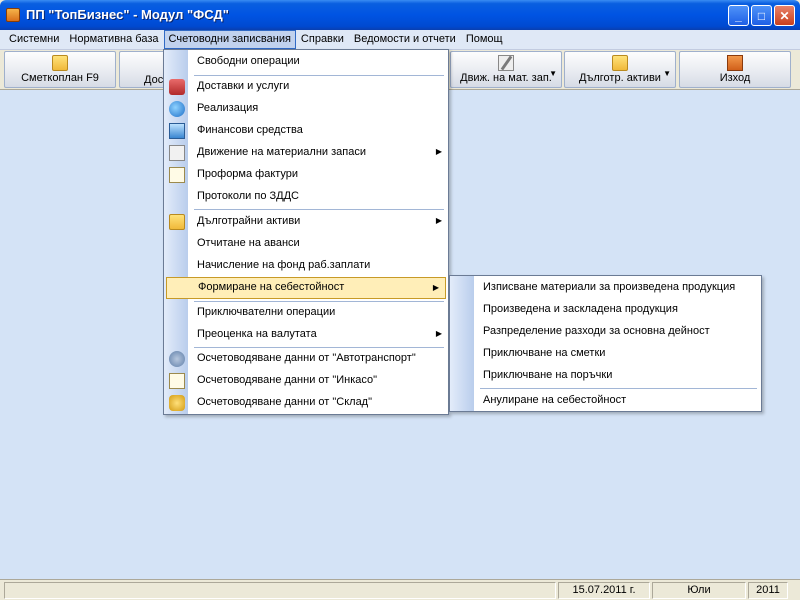  I want to click on status-year: 2011, so click(768, 590).